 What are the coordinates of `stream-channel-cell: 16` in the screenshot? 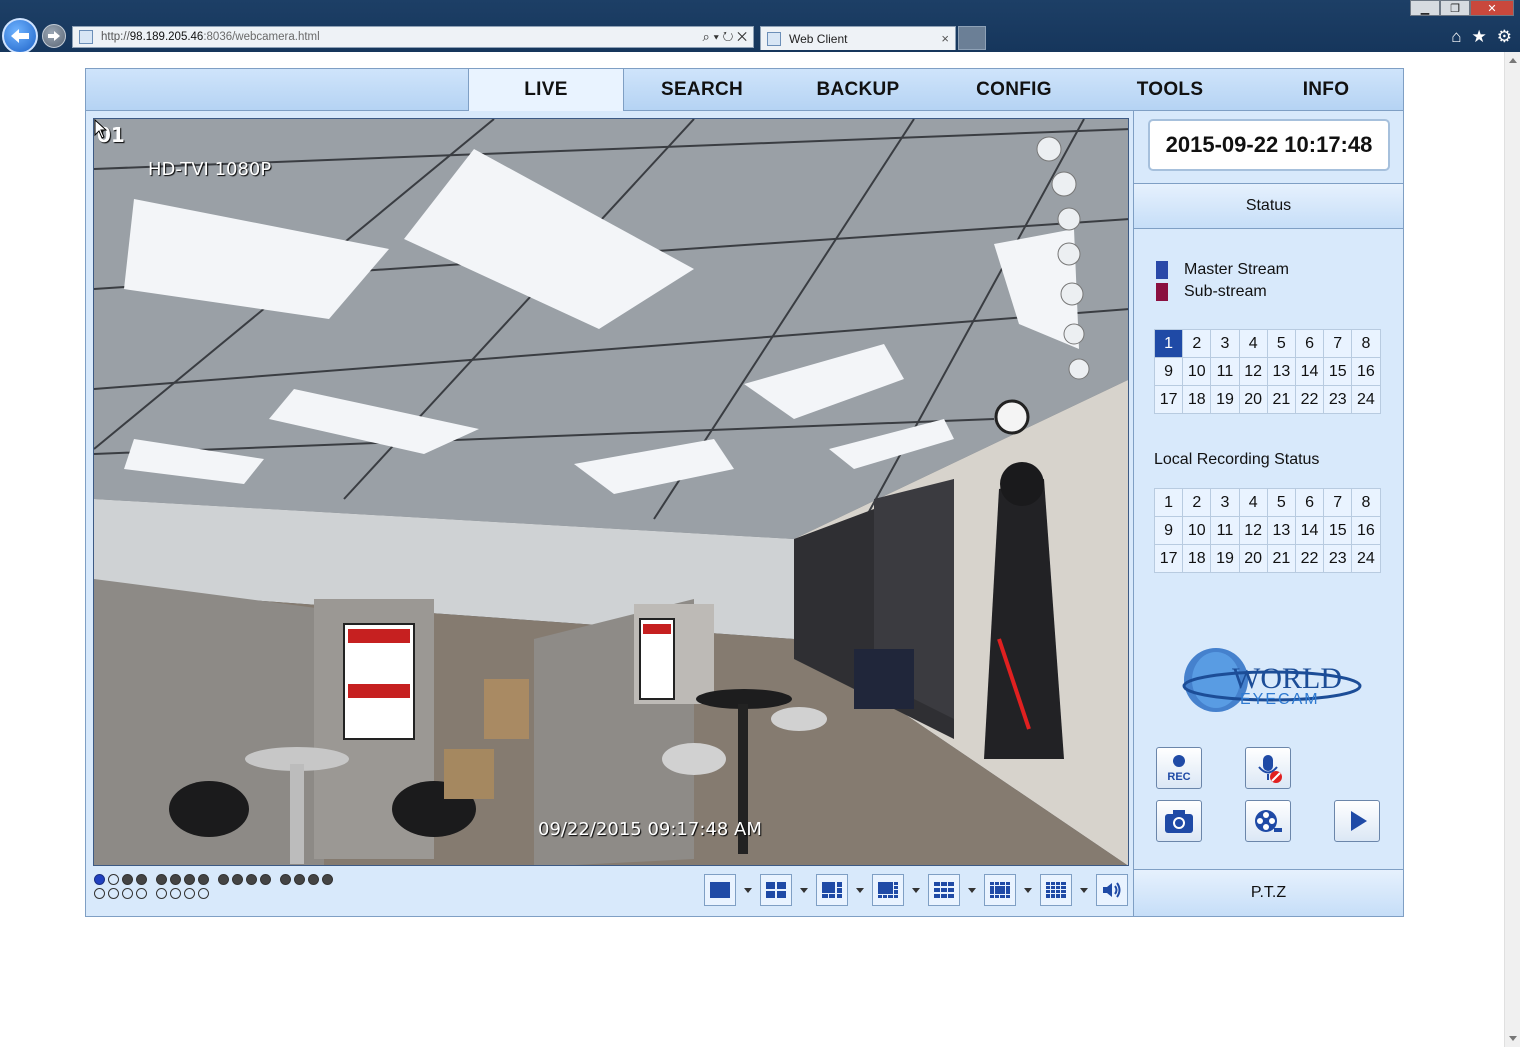 It's located at (1366, 371).